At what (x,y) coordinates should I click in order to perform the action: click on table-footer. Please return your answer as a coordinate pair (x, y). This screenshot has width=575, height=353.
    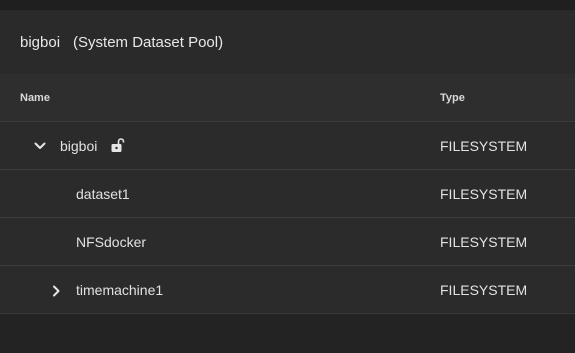
    Looking at the image, I should click on (287, 333).